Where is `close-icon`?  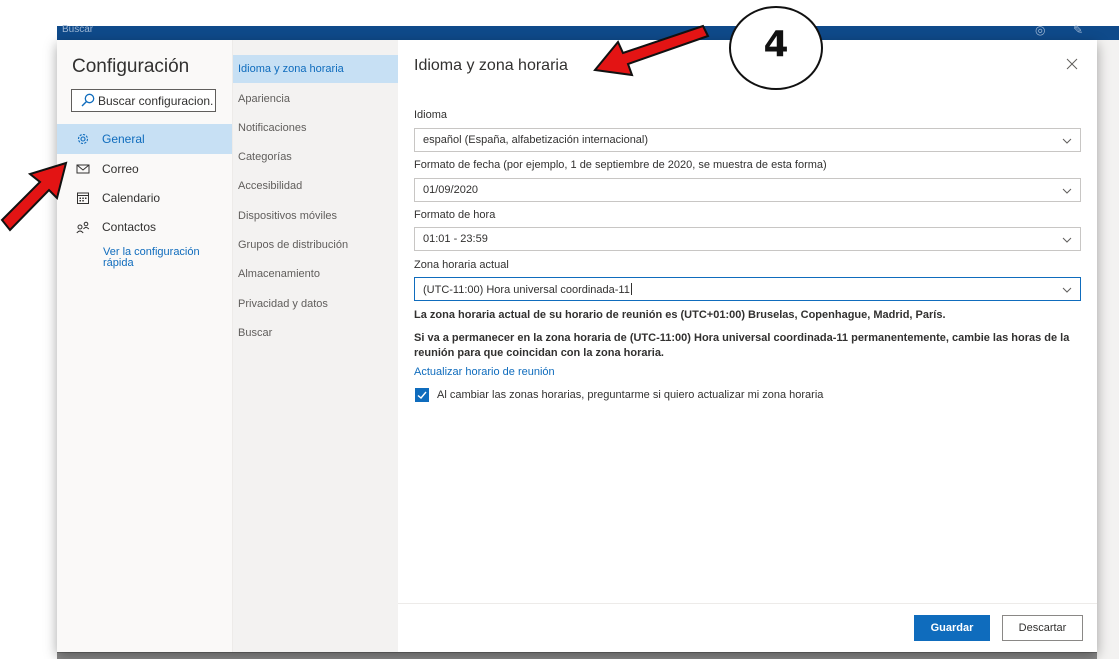
close-icon is located at coordinates (1072, 64).